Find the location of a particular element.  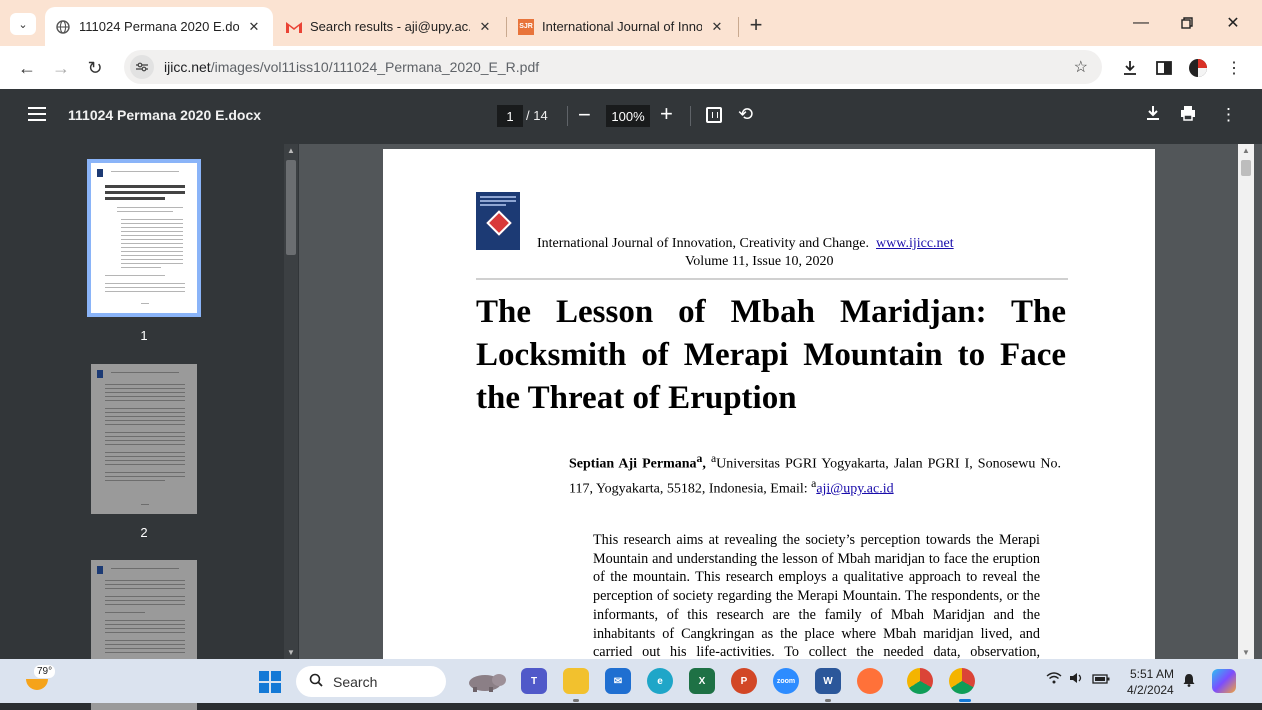

volume-icon is located at coordinates (1080, 679).